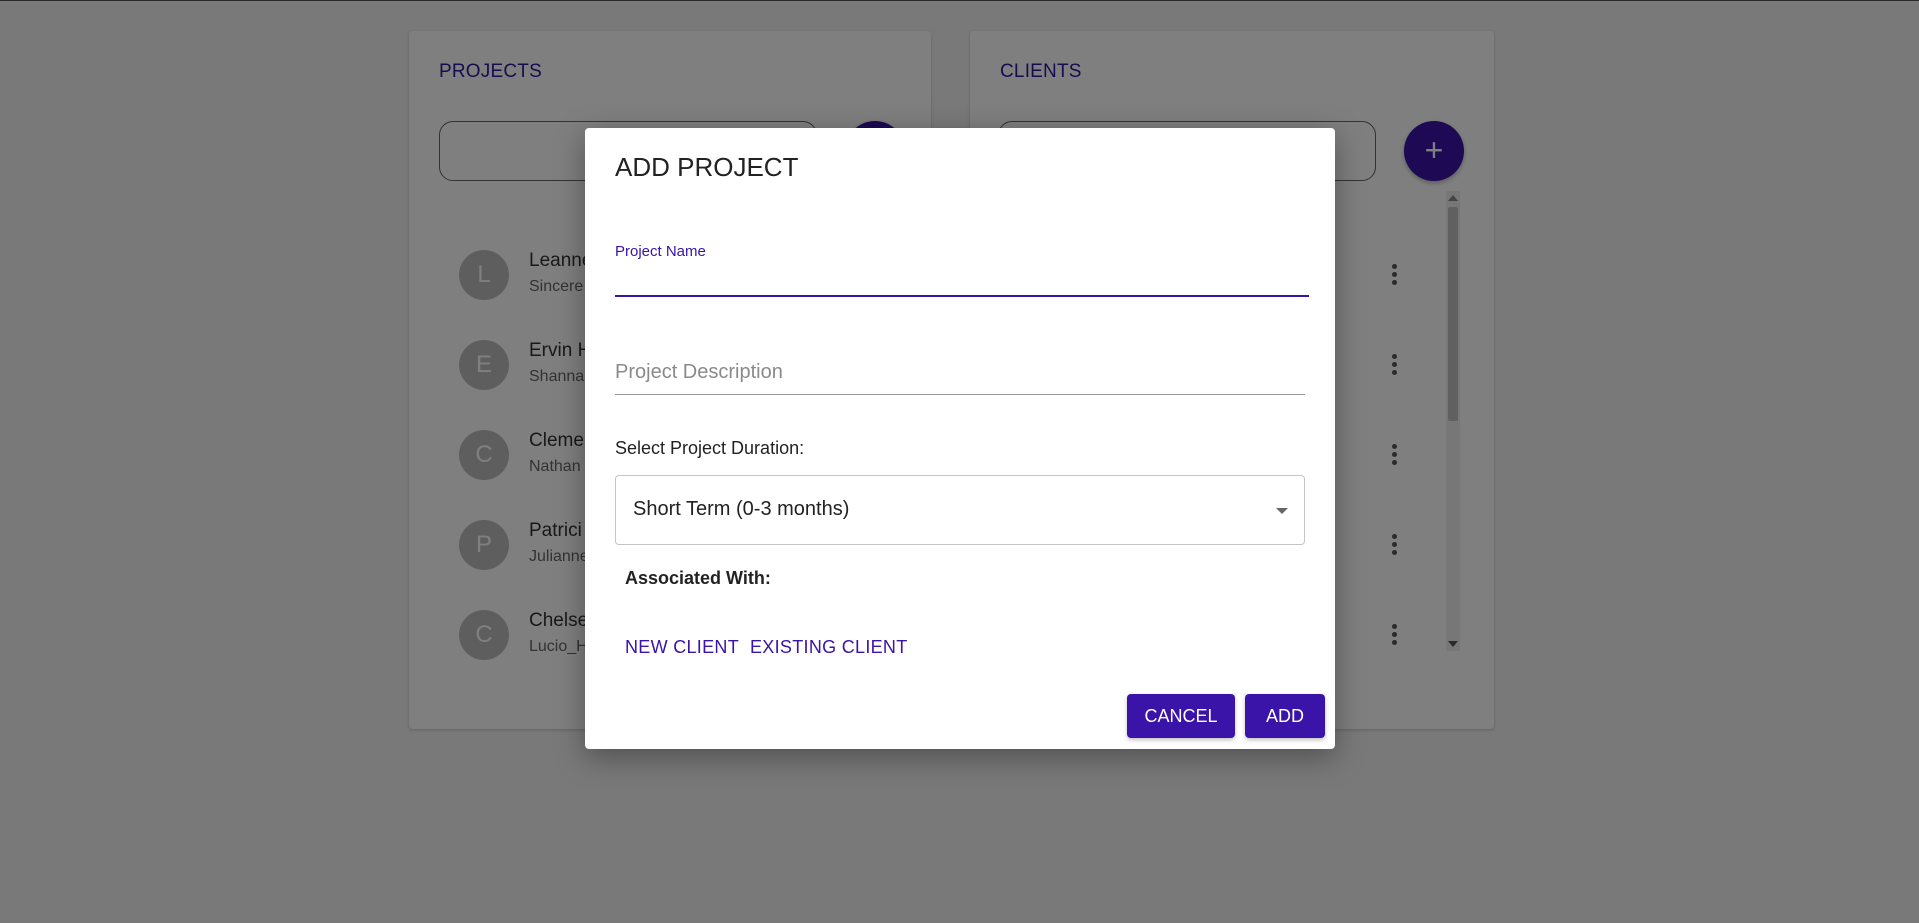 This screenshot has width=1919, height=923. I want to click on project-name-label: Project Name, so click(660, 251).